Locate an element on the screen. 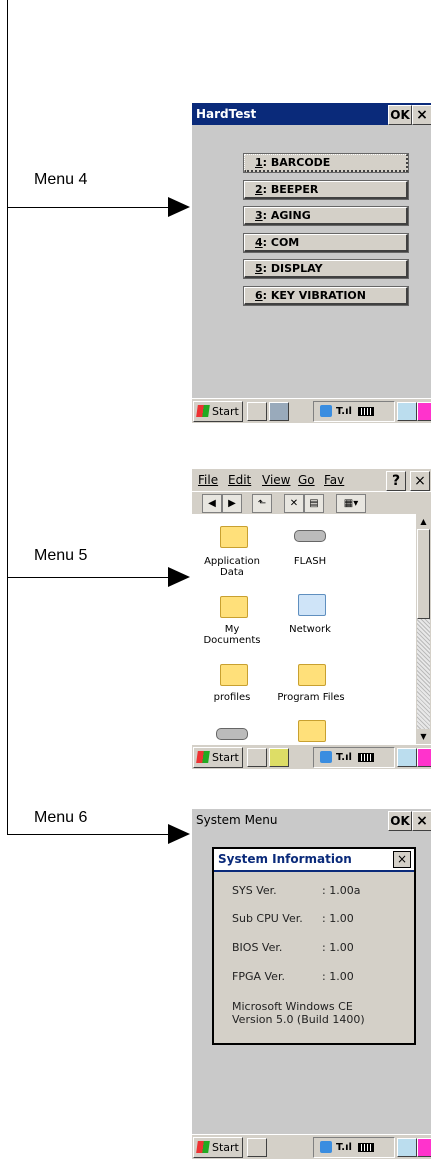 Image resolution: width=431 pixels, height=1161 pixels. scroll-down-icon: ▼ is located at coordinates (423, 736).